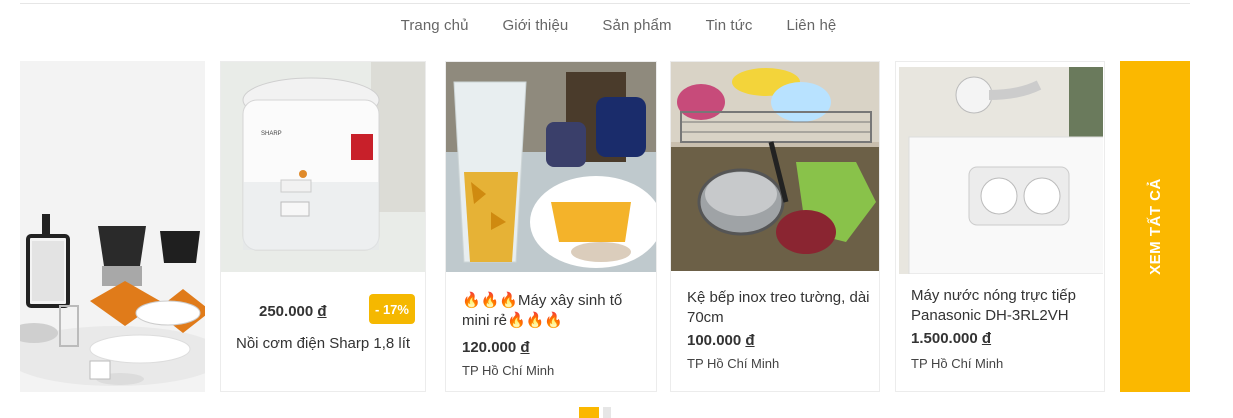  Describe the element at coordinates (536, 25) in the screenshot. I see `nav-about: Giới thiệu` at that location.